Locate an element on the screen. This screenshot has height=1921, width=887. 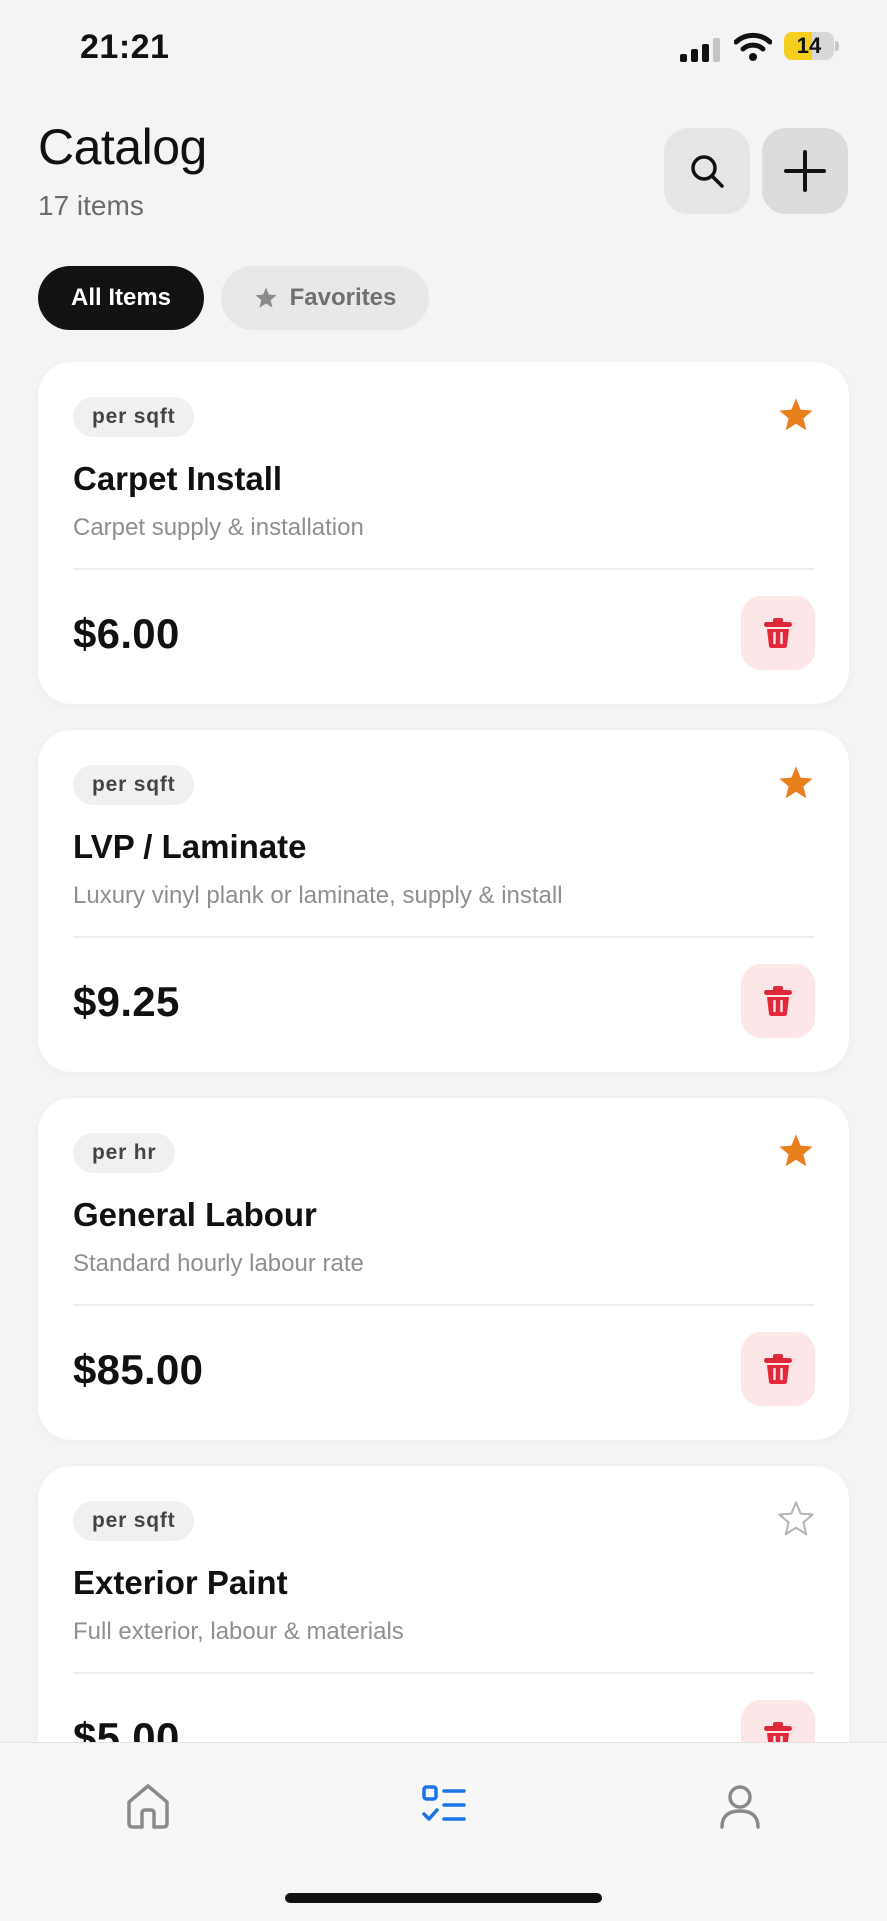
person-icon is located at coordinates (740, 1807).